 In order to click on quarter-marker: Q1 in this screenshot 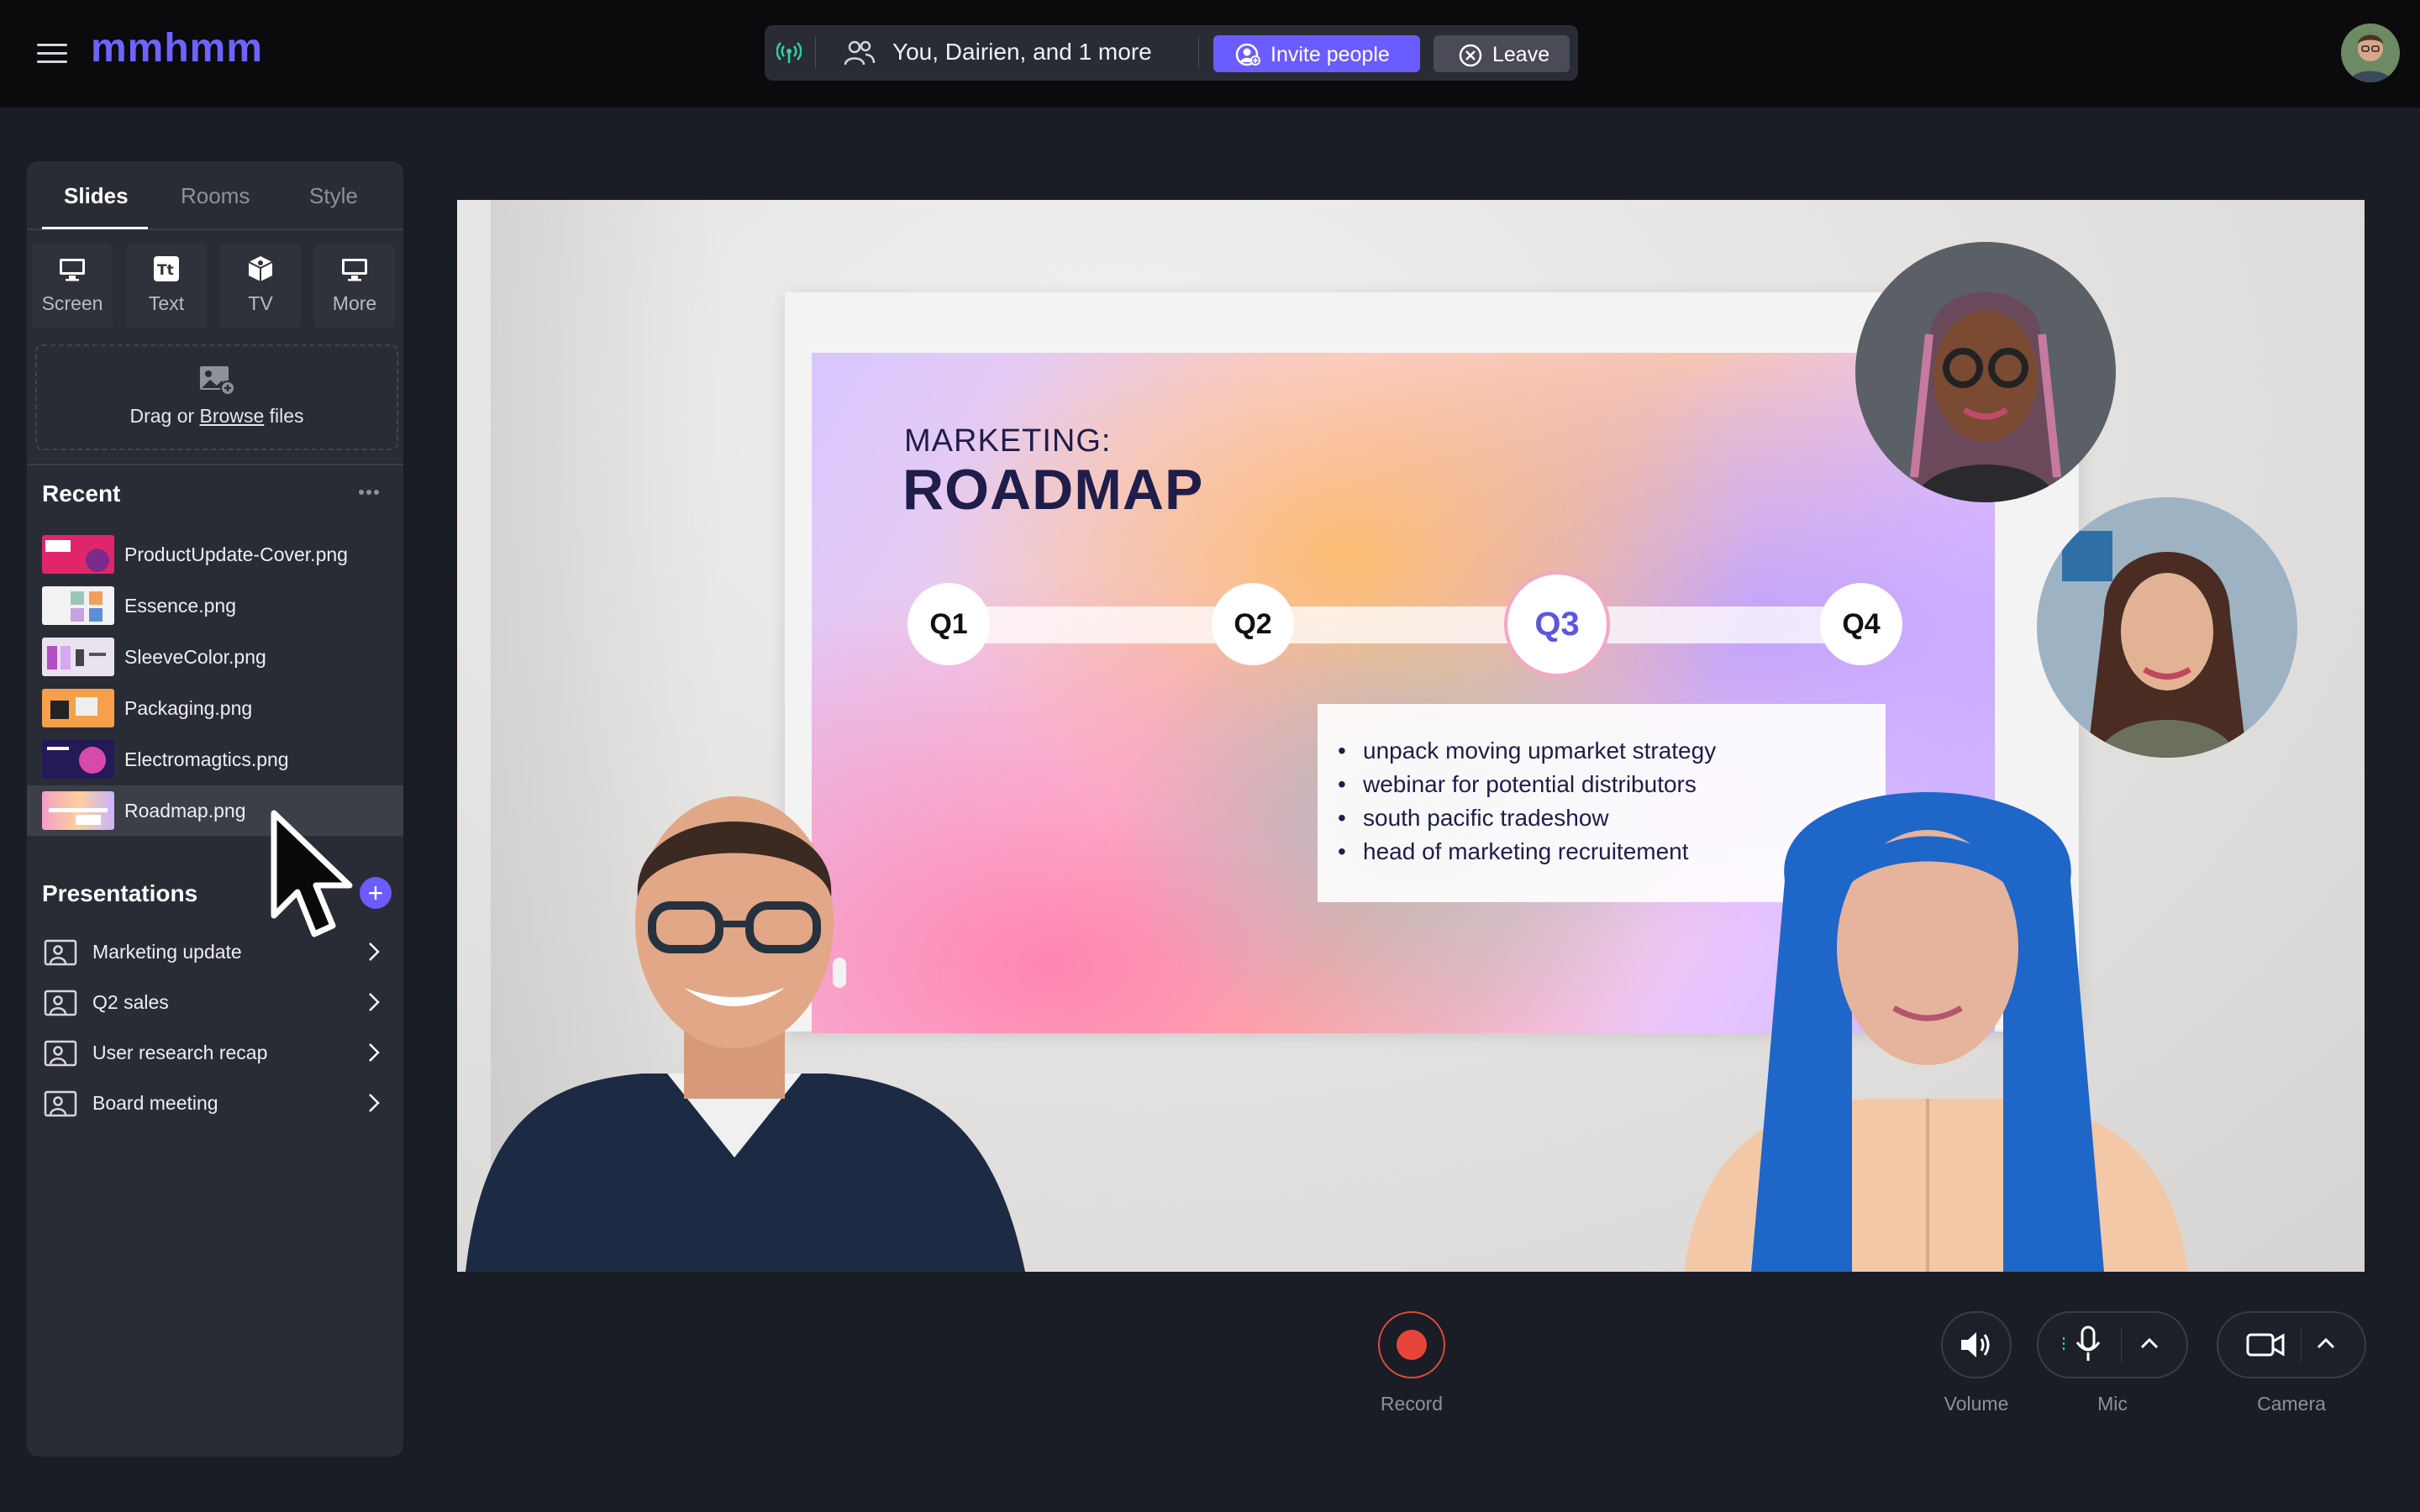, I will do `click(949, 624)`.